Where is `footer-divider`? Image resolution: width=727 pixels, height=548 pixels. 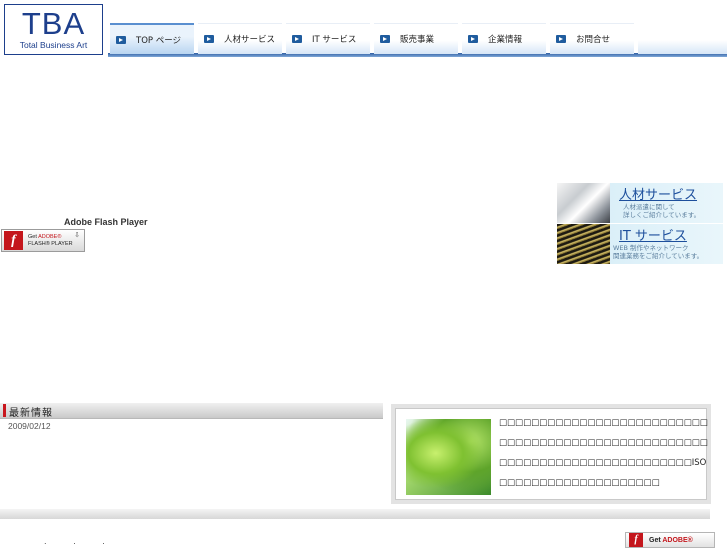 footer-divider is located at coordinates (355, 514).